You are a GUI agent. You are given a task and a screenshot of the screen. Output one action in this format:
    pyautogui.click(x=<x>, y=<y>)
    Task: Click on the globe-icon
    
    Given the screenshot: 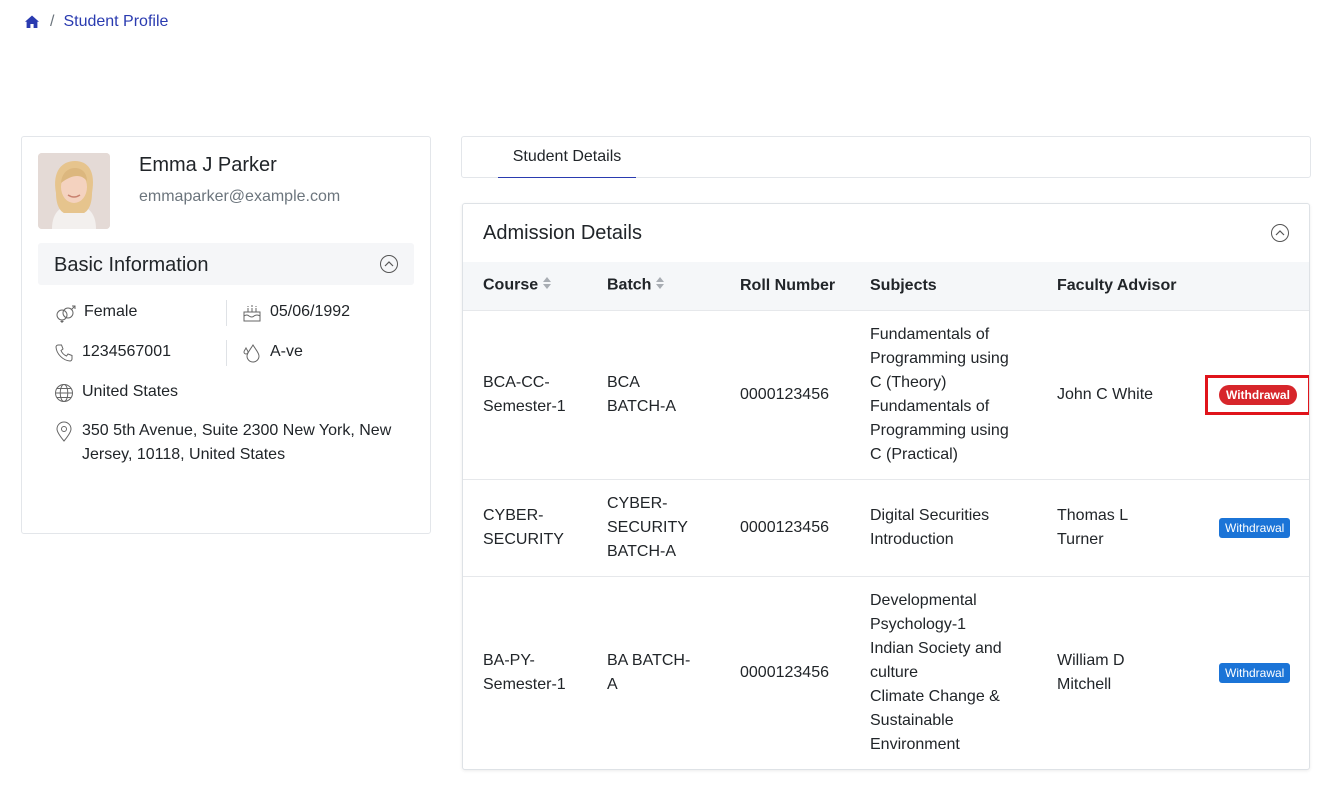 What is the action you would take?
    pyautogui.click(x=64, y=393)
    